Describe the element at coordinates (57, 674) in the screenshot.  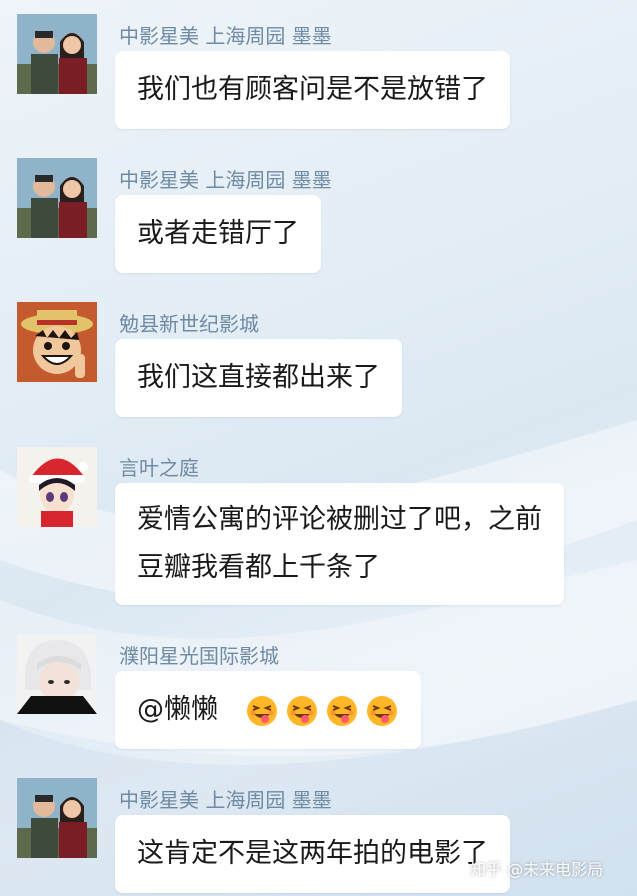
I see `white-hair-avatar` at that location.